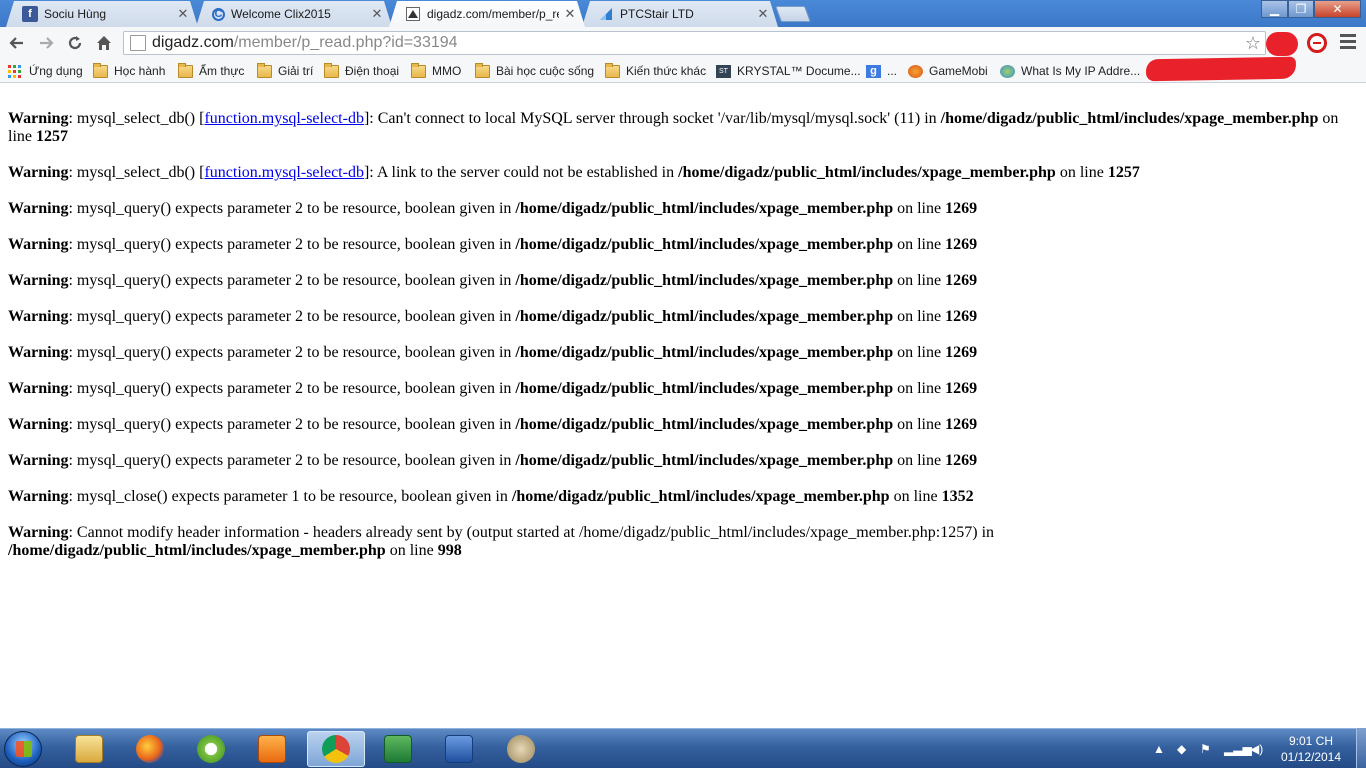 The height and width of the screenshot is (768, 1366). What do you see at coordinates (680, 14) in the screenshot?
I see `tab-ptcstair: PTCStair LTD ✕` at bounding box center [680, 14].